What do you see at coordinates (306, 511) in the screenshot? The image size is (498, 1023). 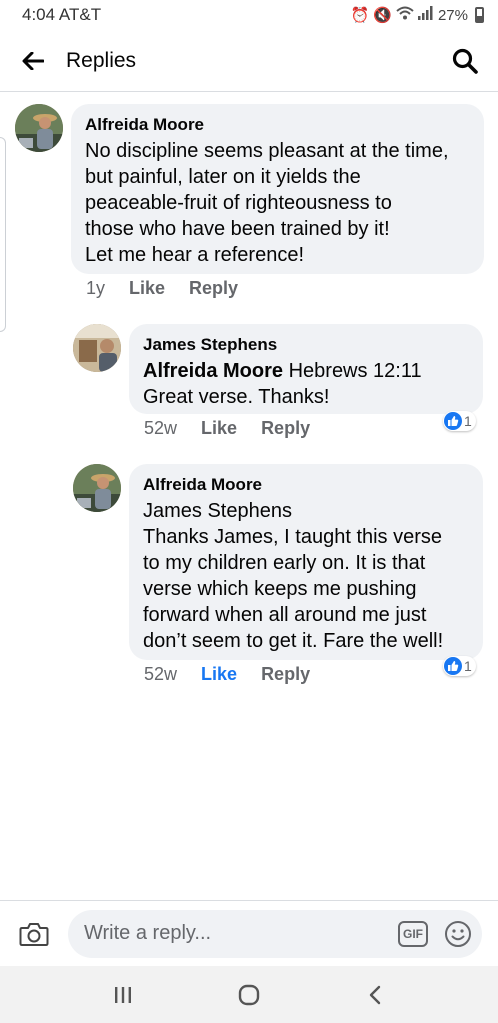 I see `mention-link: James Stephens` at bounding box center [306, 511].